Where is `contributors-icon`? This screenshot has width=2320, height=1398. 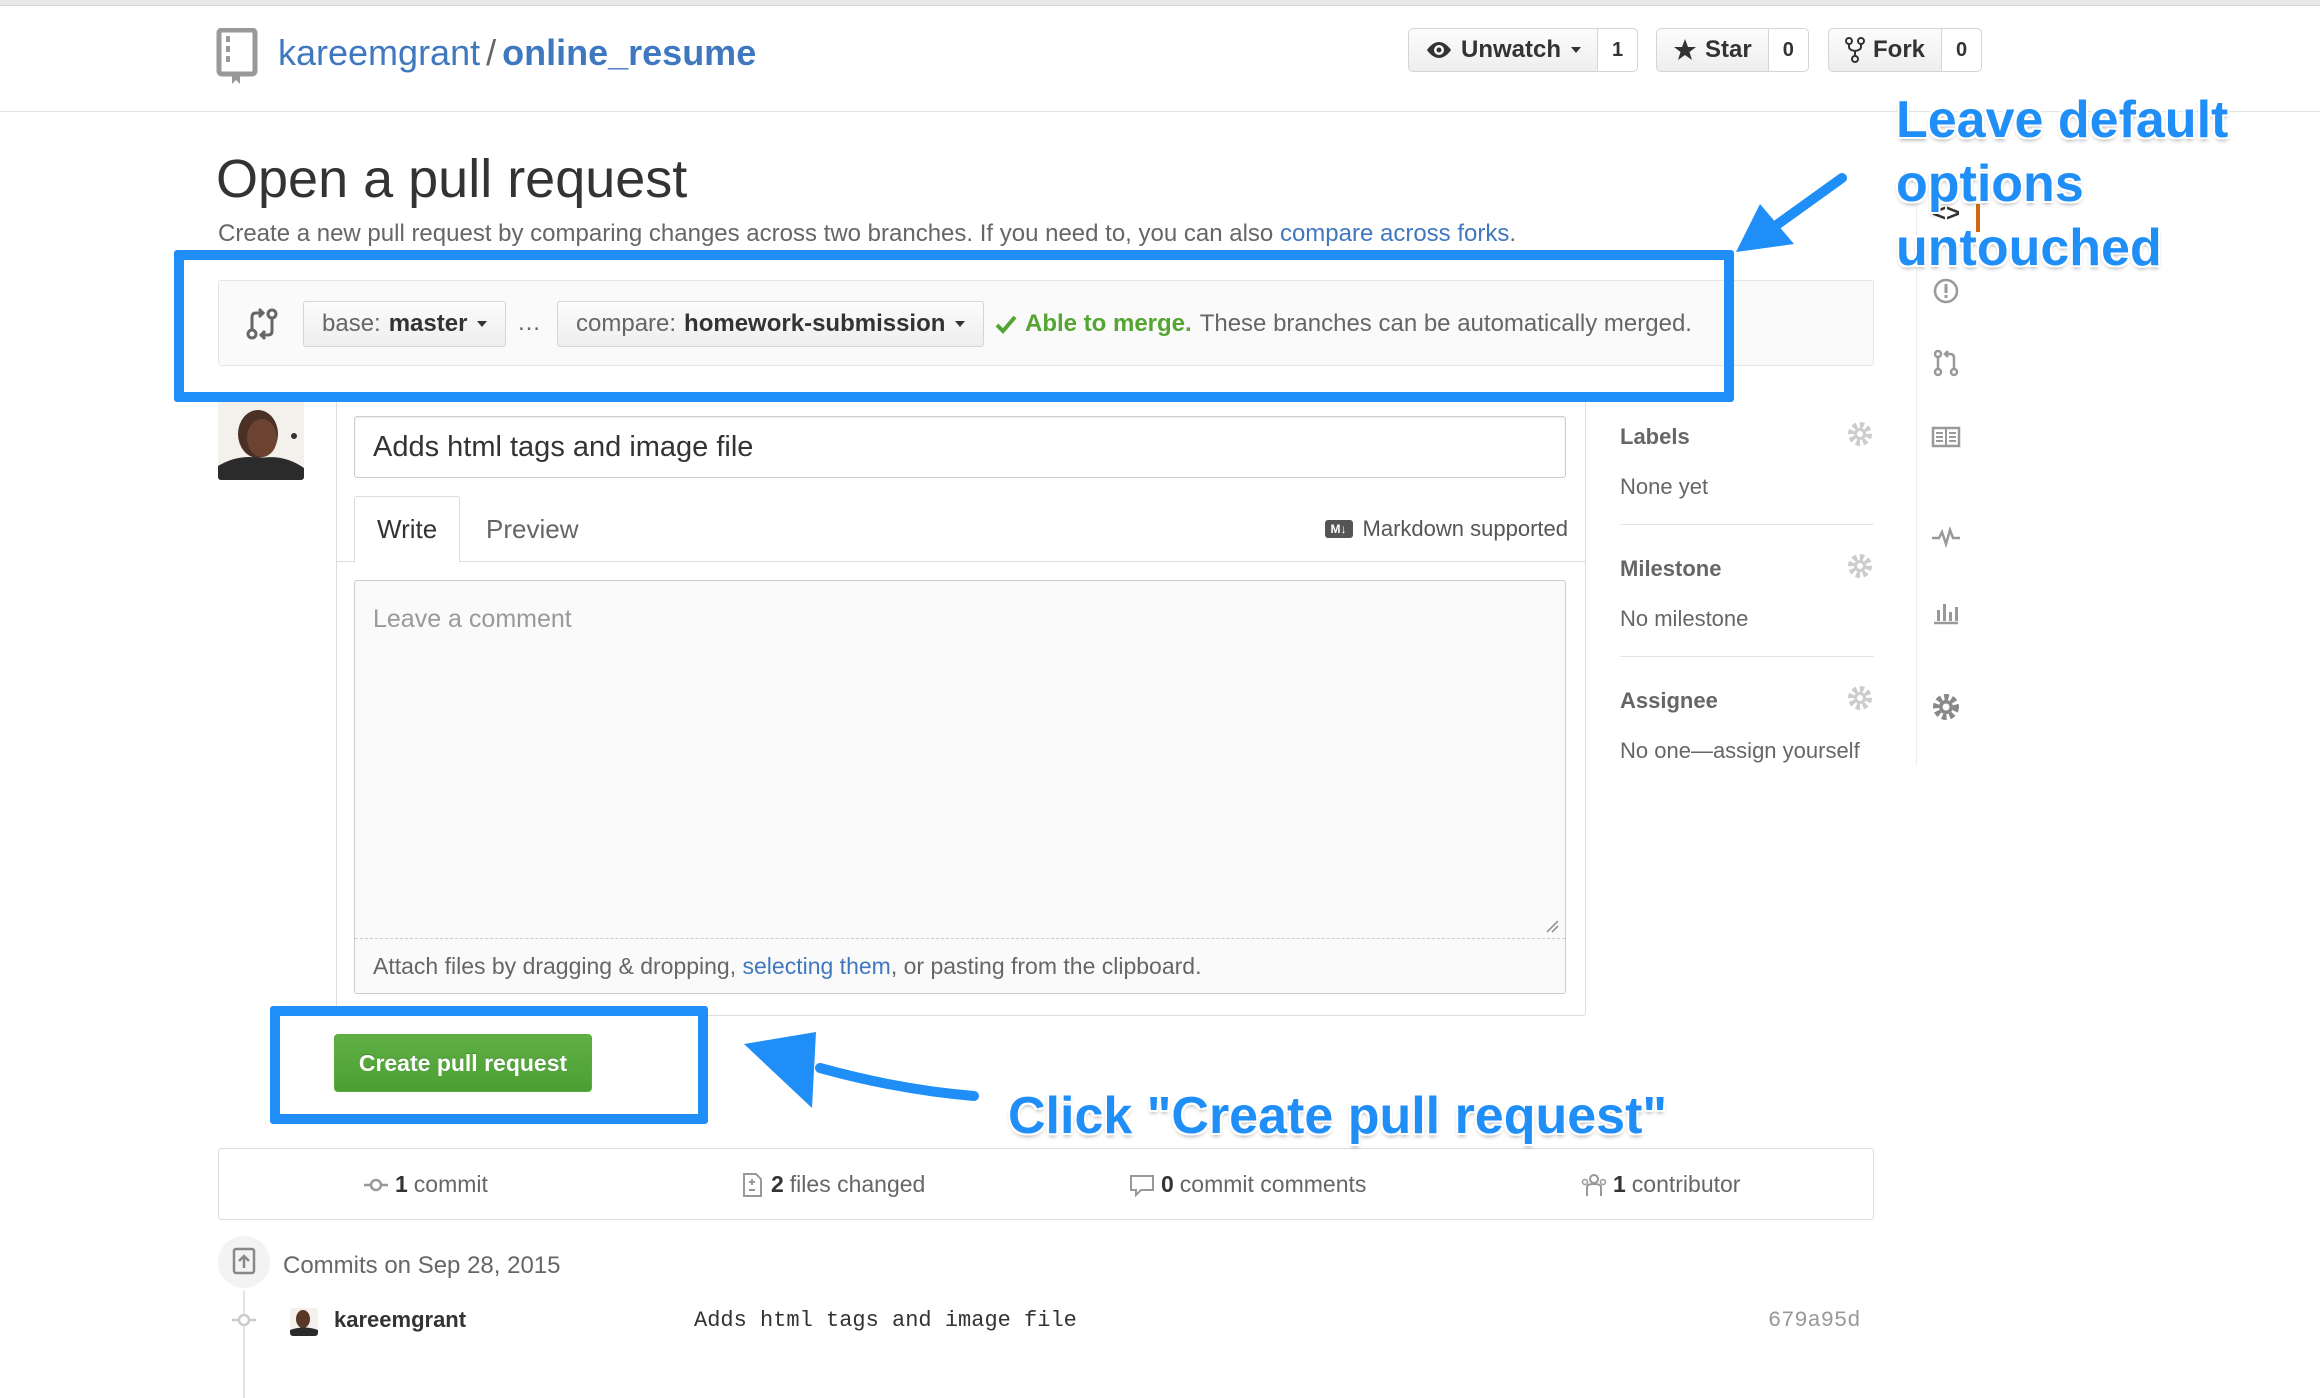 contributors-icon is located at coordinates (1594, 1184).